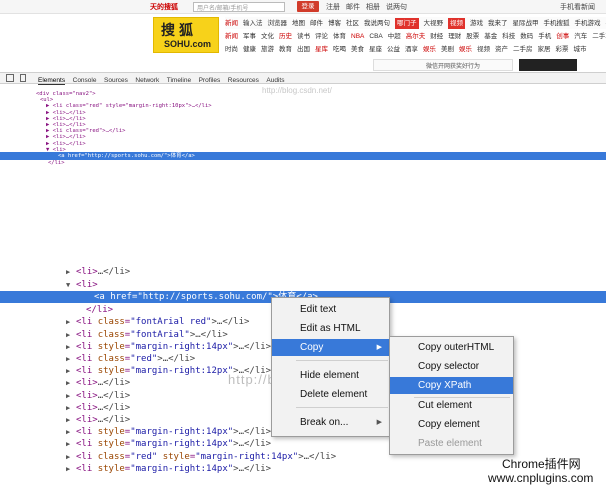  What do you see at coordinates (334, 23) in the screenshot?
I see `sohu-nav-link: 博客` at bounding box center [334, 23].